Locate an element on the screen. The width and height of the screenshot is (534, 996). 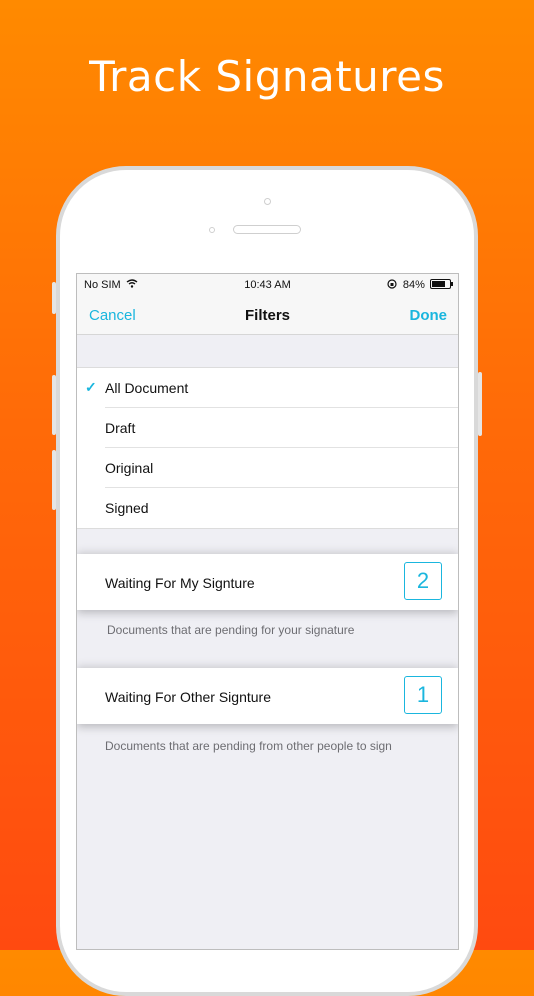
battery-percent: 84% is located at coordinates (413, 285).